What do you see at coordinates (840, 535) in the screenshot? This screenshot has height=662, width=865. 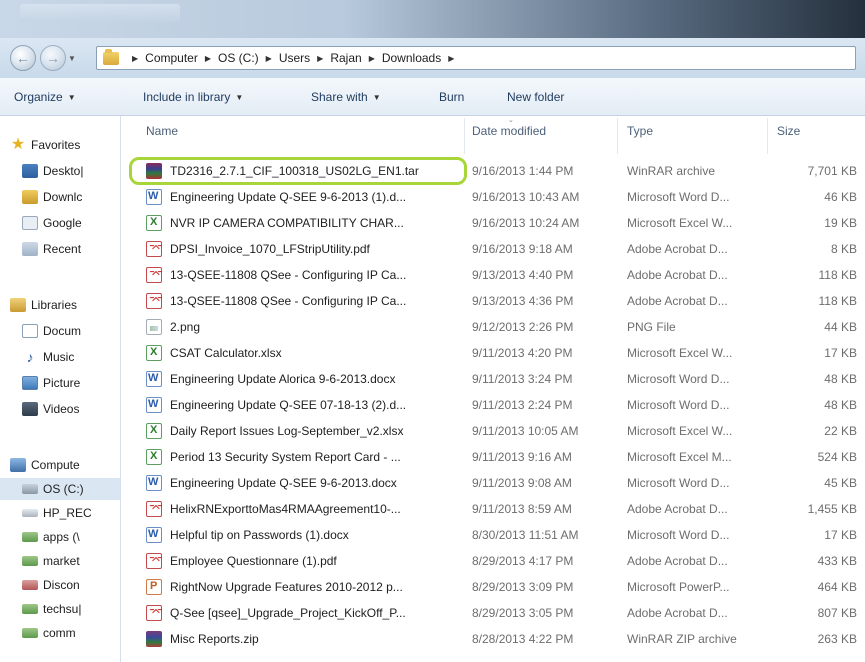 I see `file-size: 17 KB` at bounding box center [840, 535].